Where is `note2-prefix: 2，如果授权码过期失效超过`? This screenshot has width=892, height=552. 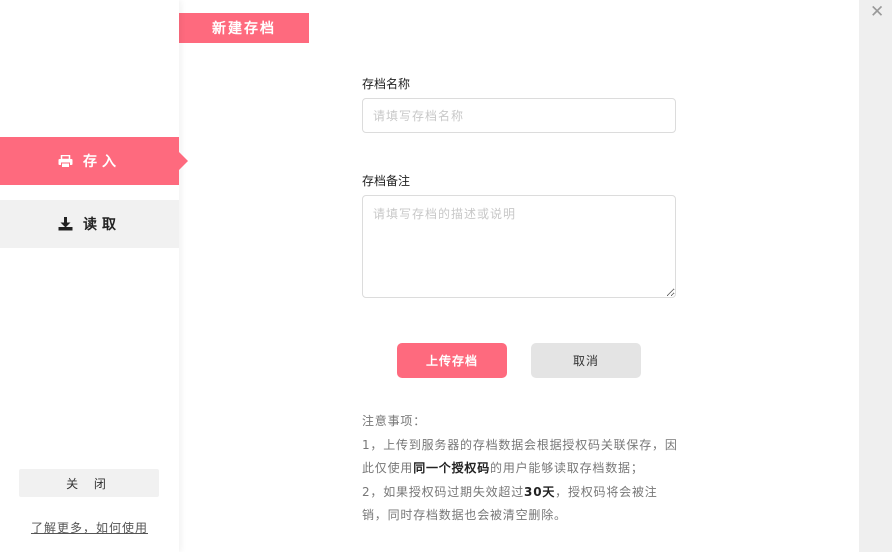
note2-prefix: 2，如果授权码过期失效超过 is located at coordinates (443, 491).